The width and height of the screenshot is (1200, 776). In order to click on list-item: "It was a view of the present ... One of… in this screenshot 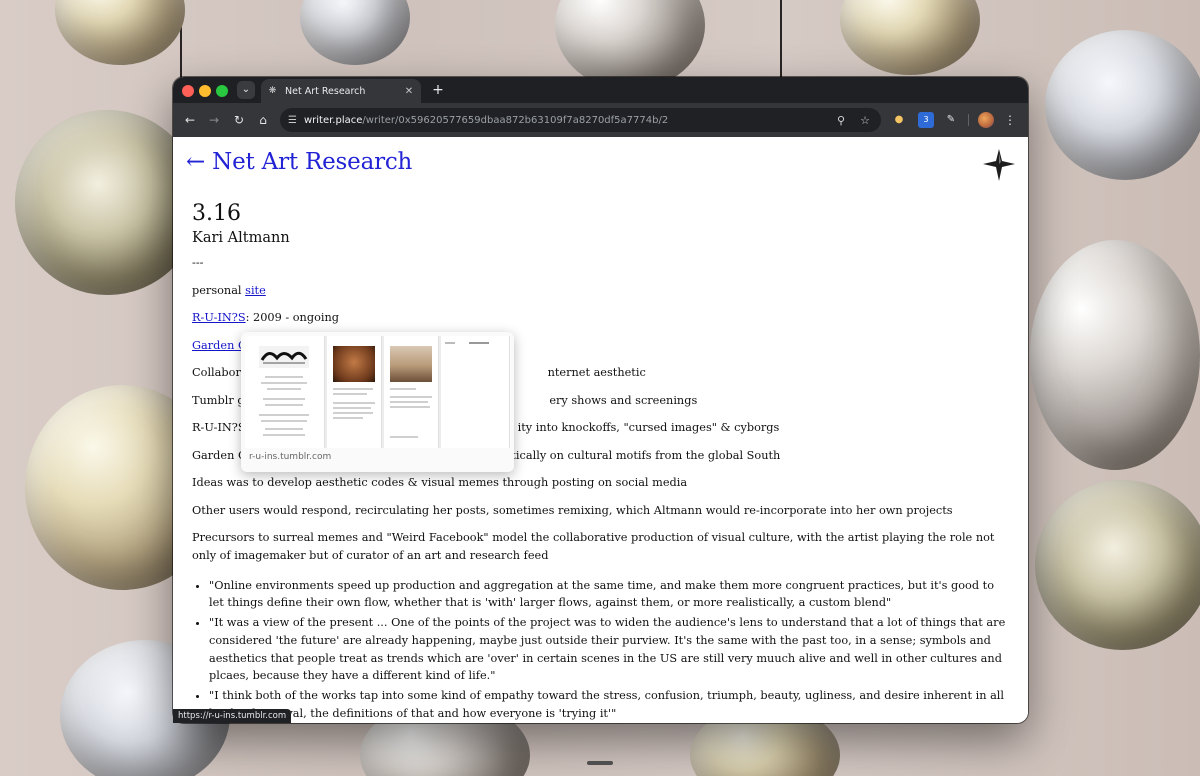, I will do `click(610, 649)`.